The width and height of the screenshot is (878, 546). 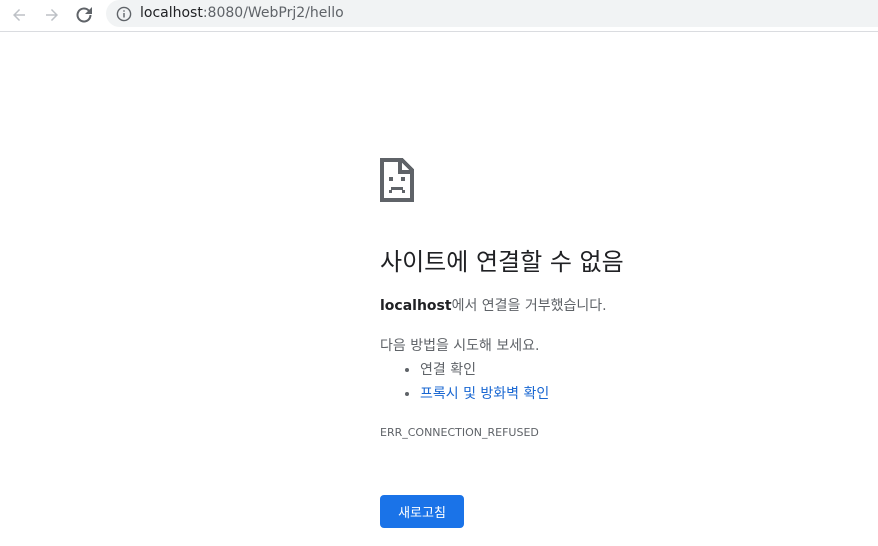 I want to click on browser-toolbar: localhost:8080/WebPrj2/hello, so click(x=439, y=16).